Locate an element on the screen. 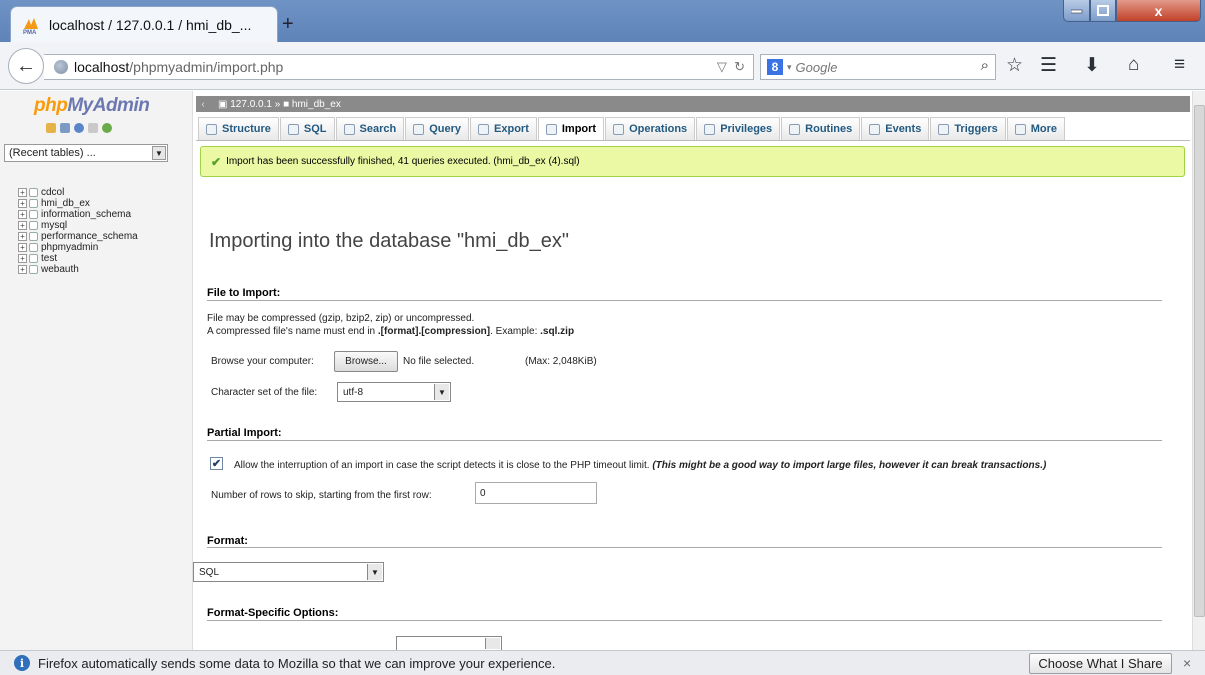 Image resolution: width=1205 pixels, height=675 pixels. url-actions: ▽ ↻ is located at coordinates (731, 67).